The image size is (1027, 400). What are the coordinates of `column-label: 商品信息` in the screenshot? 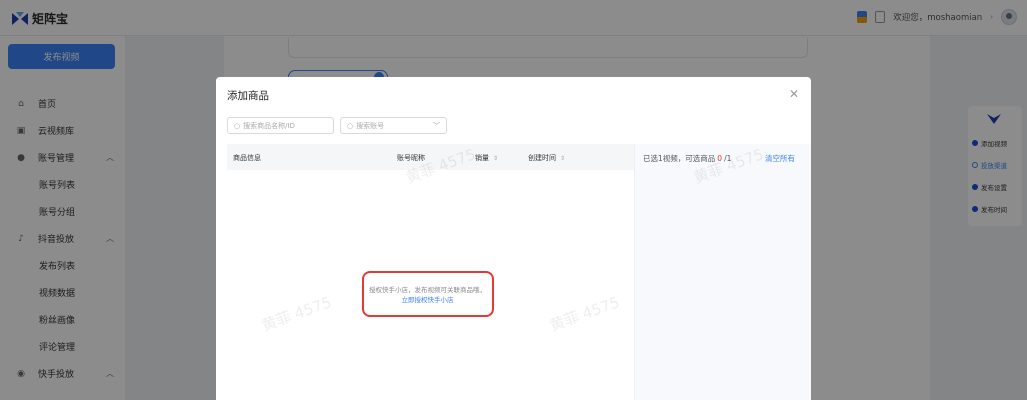 It's located at (247, 158).